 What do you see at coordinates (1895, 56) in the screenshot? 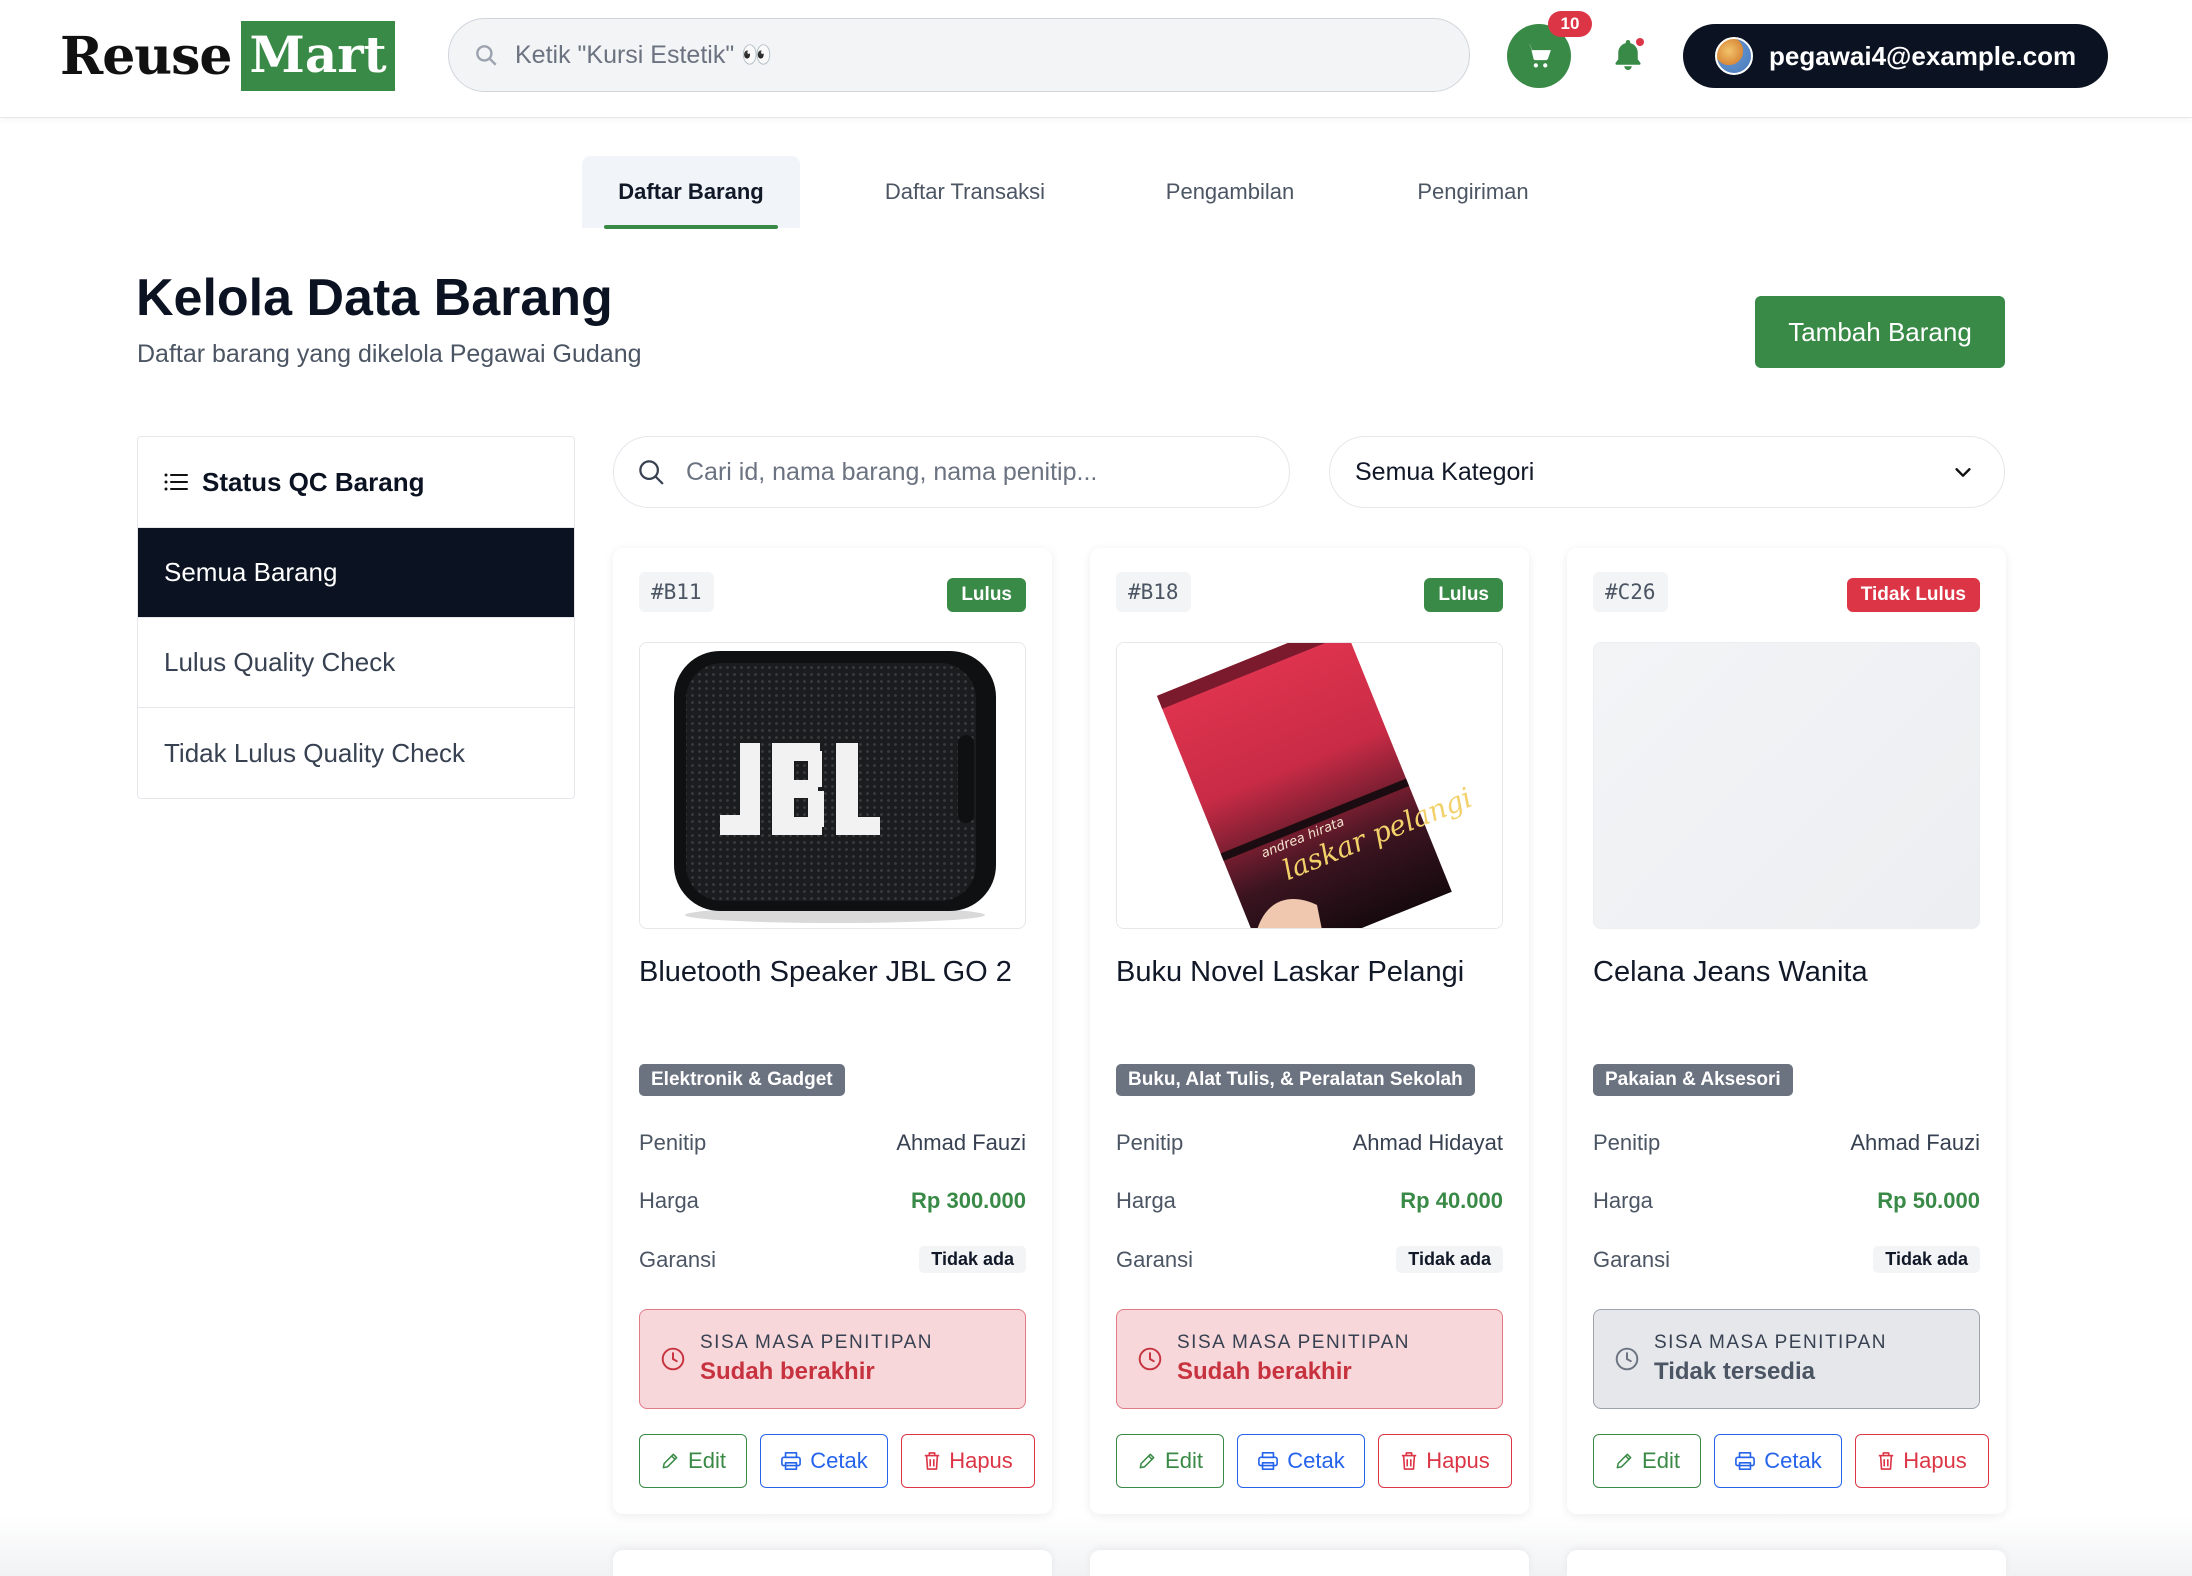
I see `user-menu-button: pegawai4@example.com` at bounding box center [1895, 56].